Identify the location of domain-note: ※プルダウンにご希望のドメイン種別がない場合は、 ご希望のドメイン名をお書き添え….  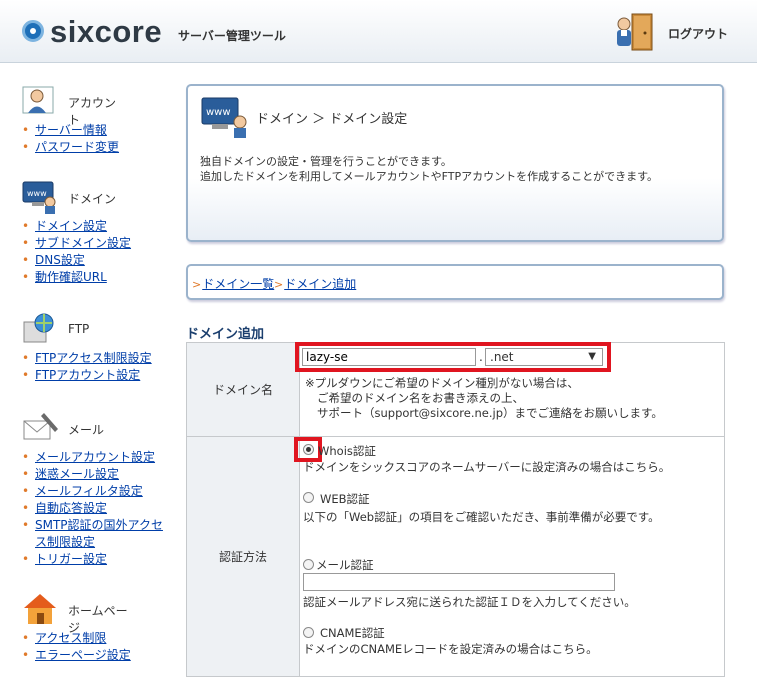
(484, 398).